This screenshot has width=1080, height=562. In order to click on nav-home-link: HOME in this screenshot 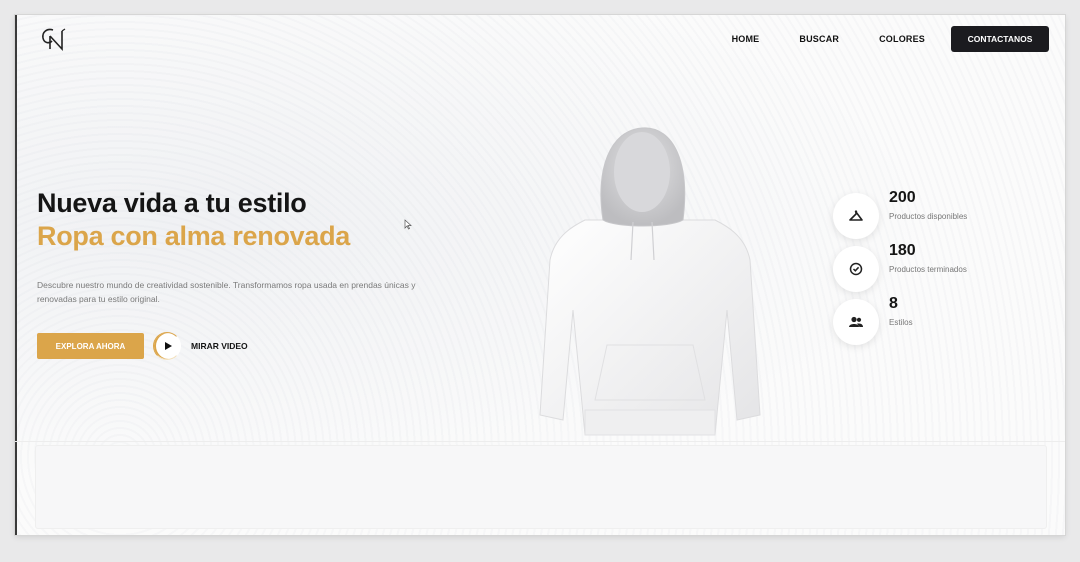, I will do `click(746, 39)`.